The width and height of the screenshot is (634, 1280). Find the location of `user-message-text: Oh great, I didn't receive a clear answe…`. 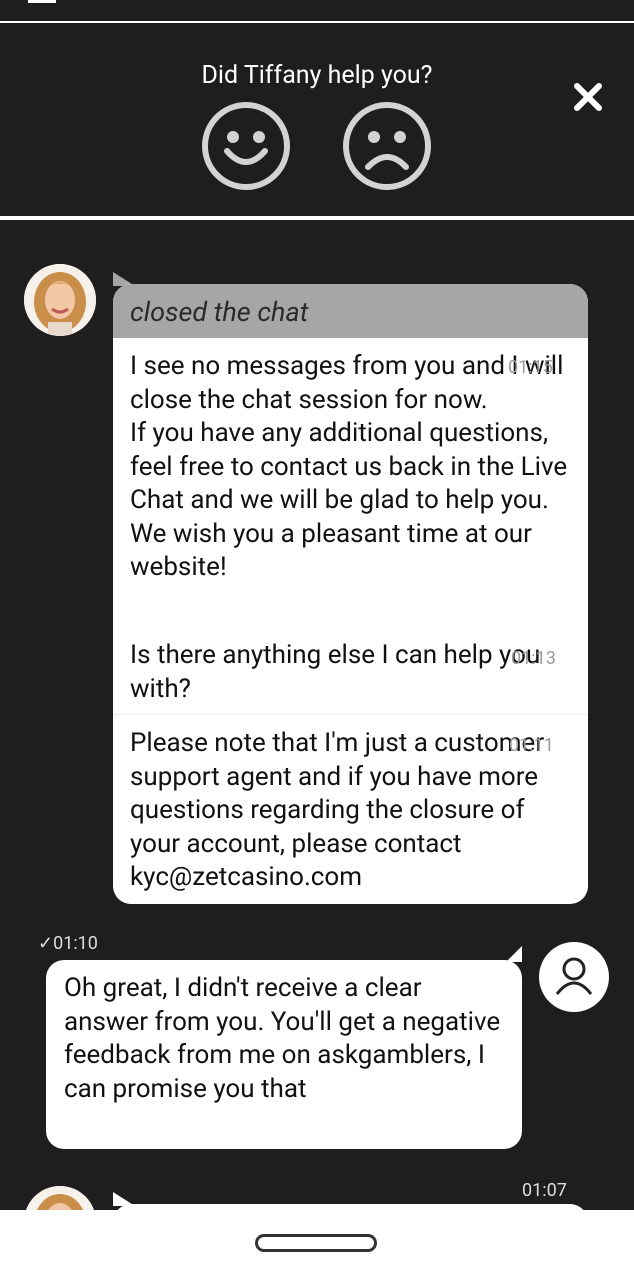

user-message-text: Oh great, I didn't receive a clear answe… is located at coordinates (282, 1038).